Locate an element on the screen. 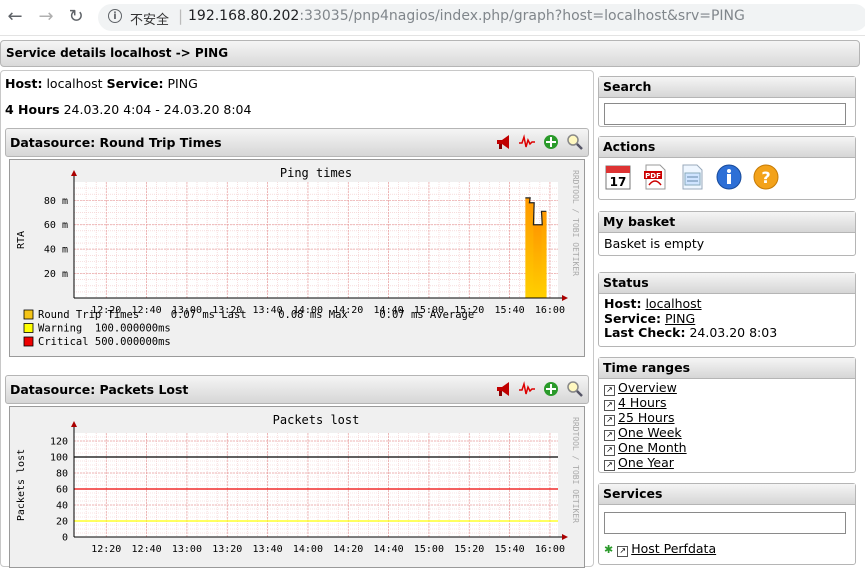 The image size is (865, 570). chart-title: Ping times is located at coordinates (316, 173).